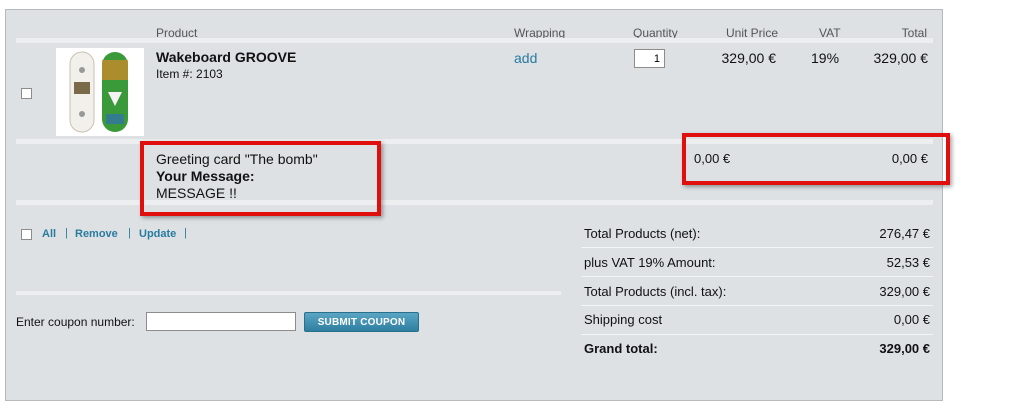  I want to click on wakeboard-image, so click(98, 92).